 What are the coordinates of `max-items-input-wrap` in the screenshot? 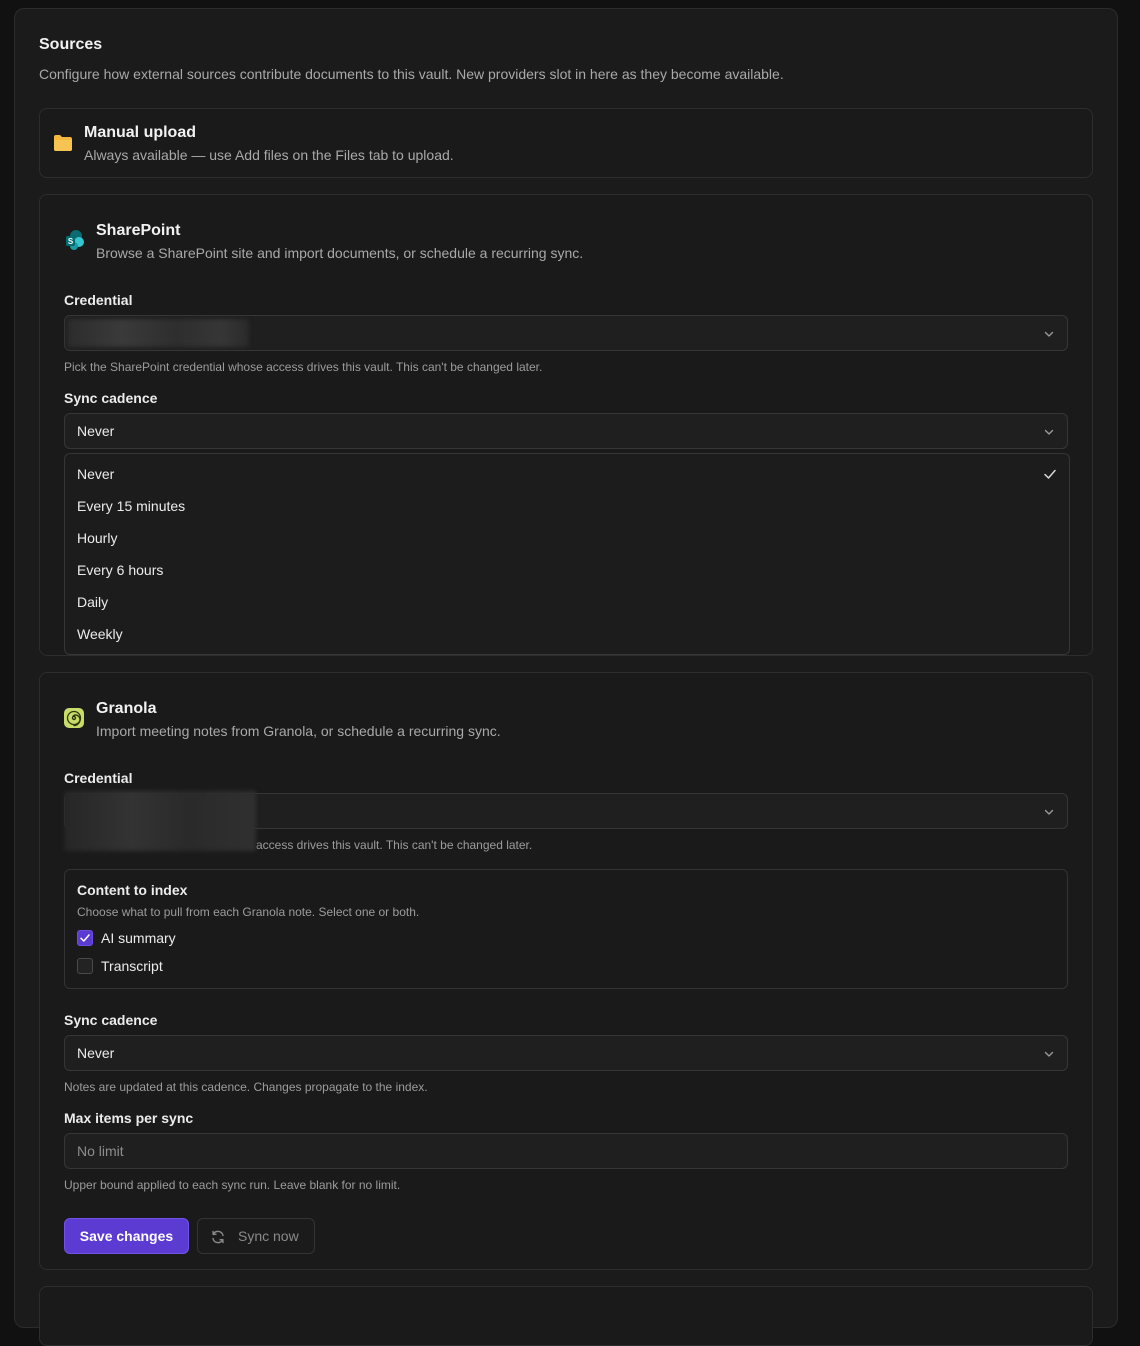 It's located at (566, 1151).